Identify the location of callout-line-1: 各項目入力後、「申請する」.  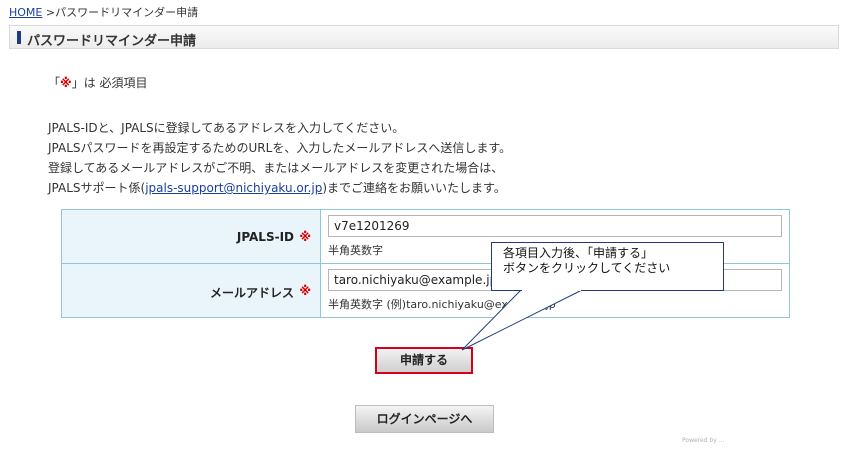
(578, 253).